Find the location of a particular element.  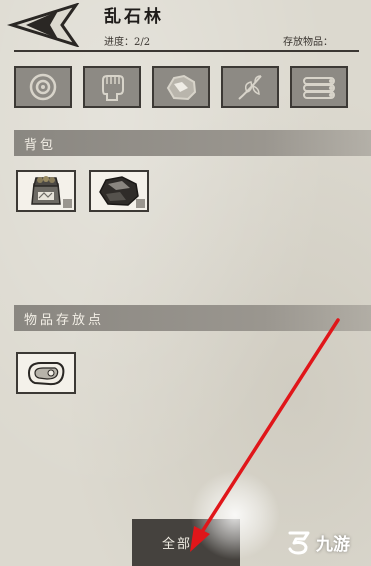

tab-wood is located at coordinates (319, 87).